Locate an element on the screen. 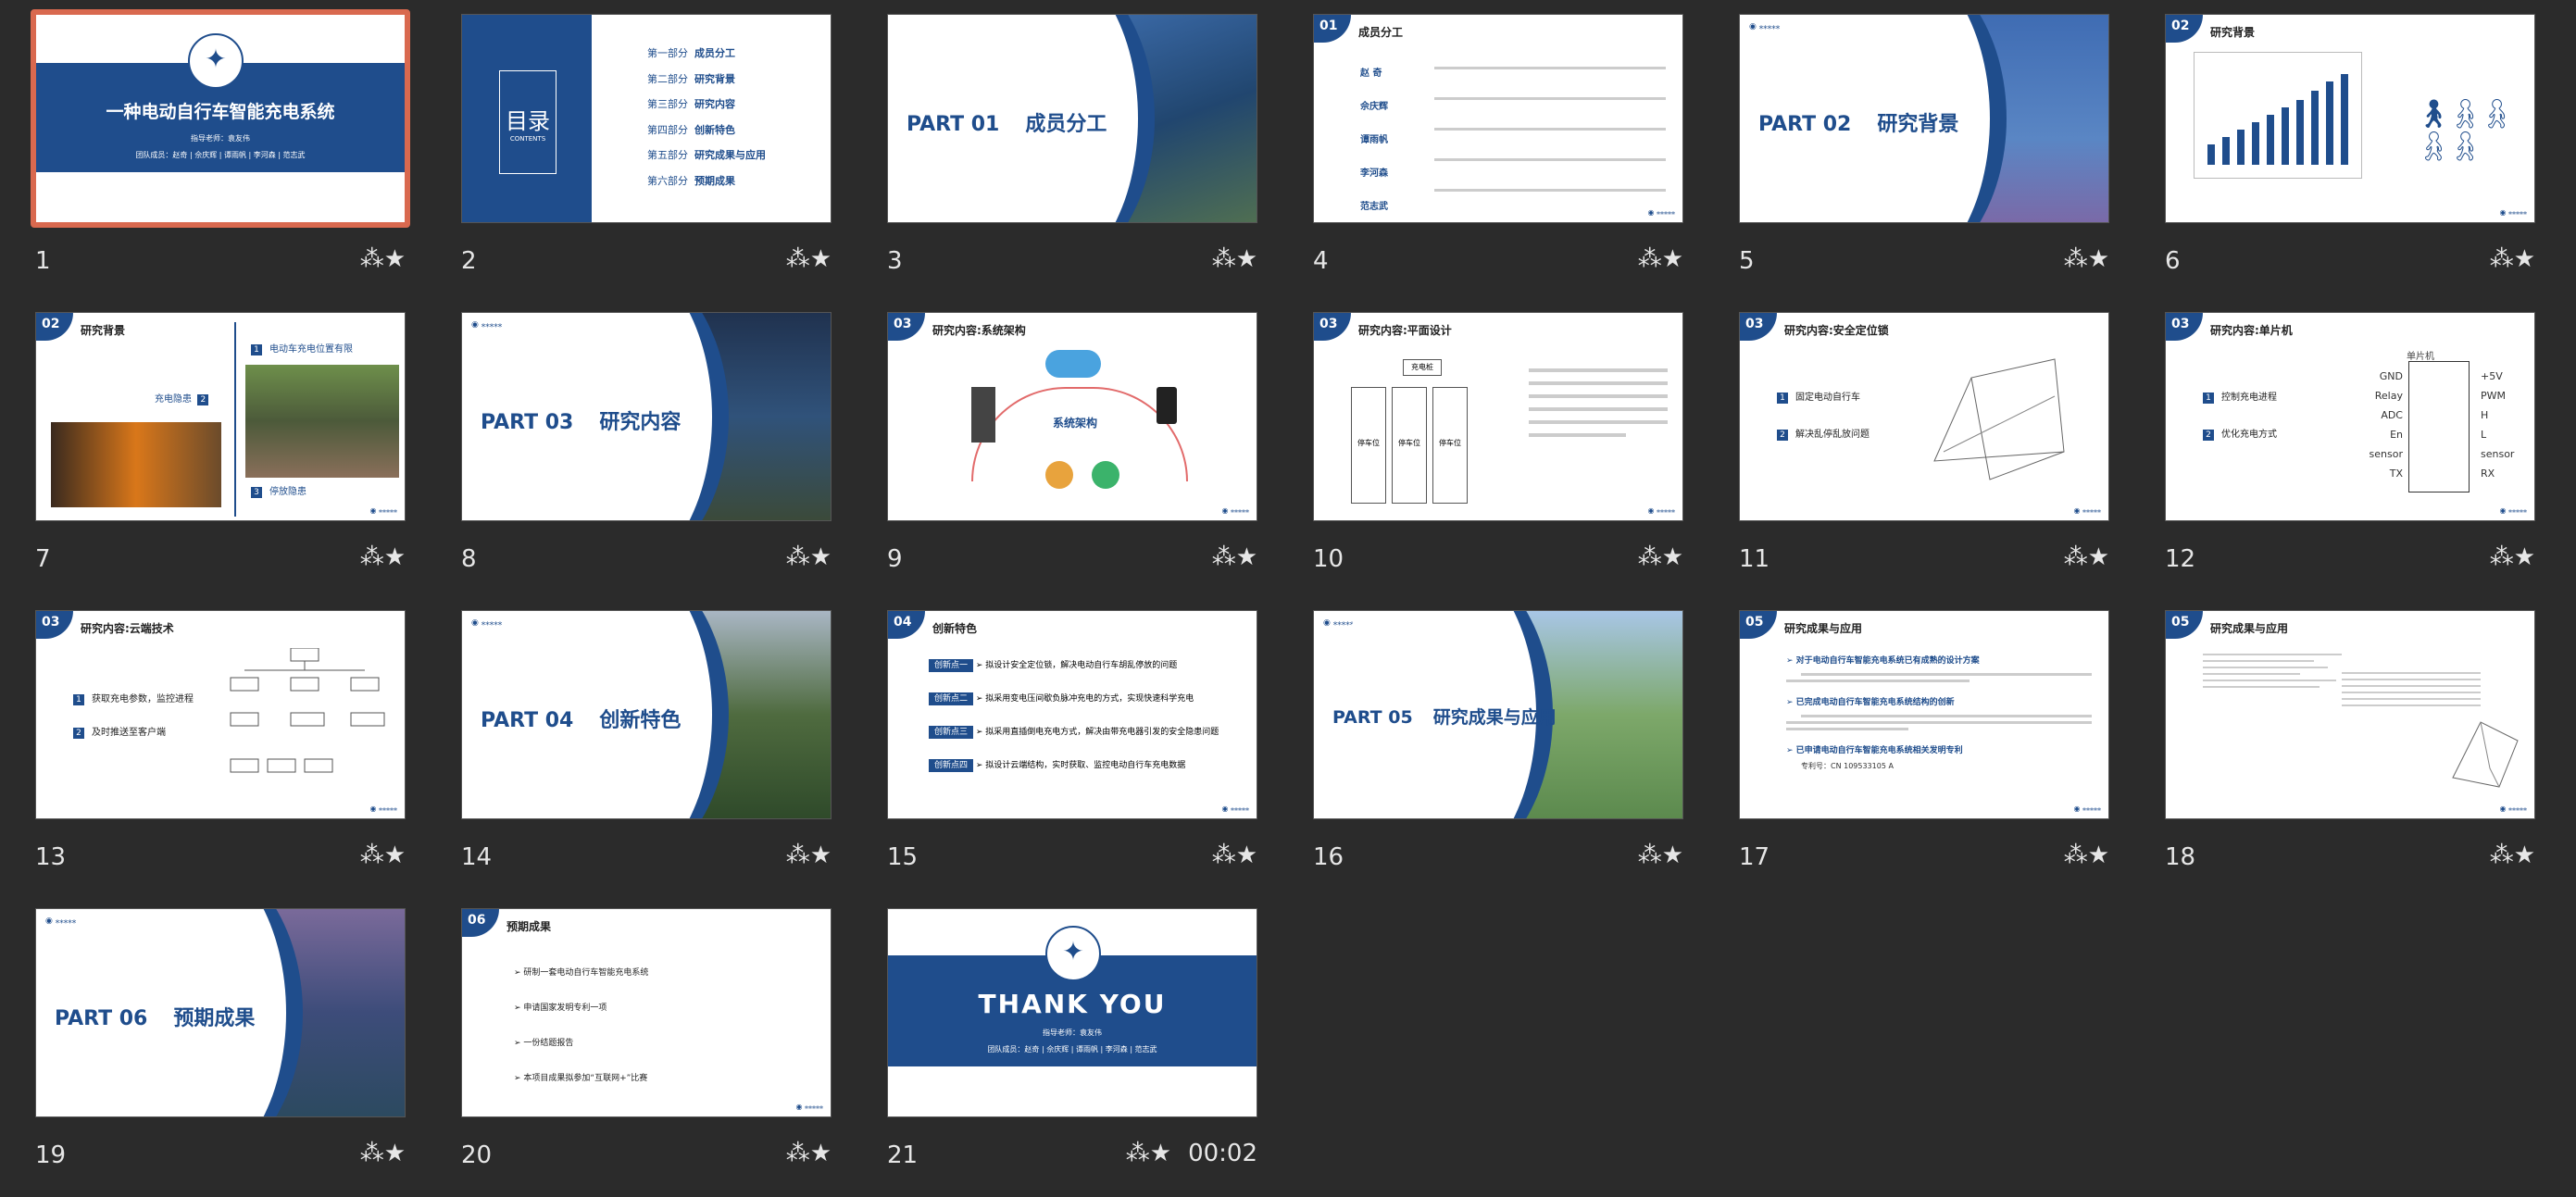 Image resolution: width=2576 pixels, height=1197 pixels. point-text: 解决乱停乱放问题 is located at coordinates (1832, 435).